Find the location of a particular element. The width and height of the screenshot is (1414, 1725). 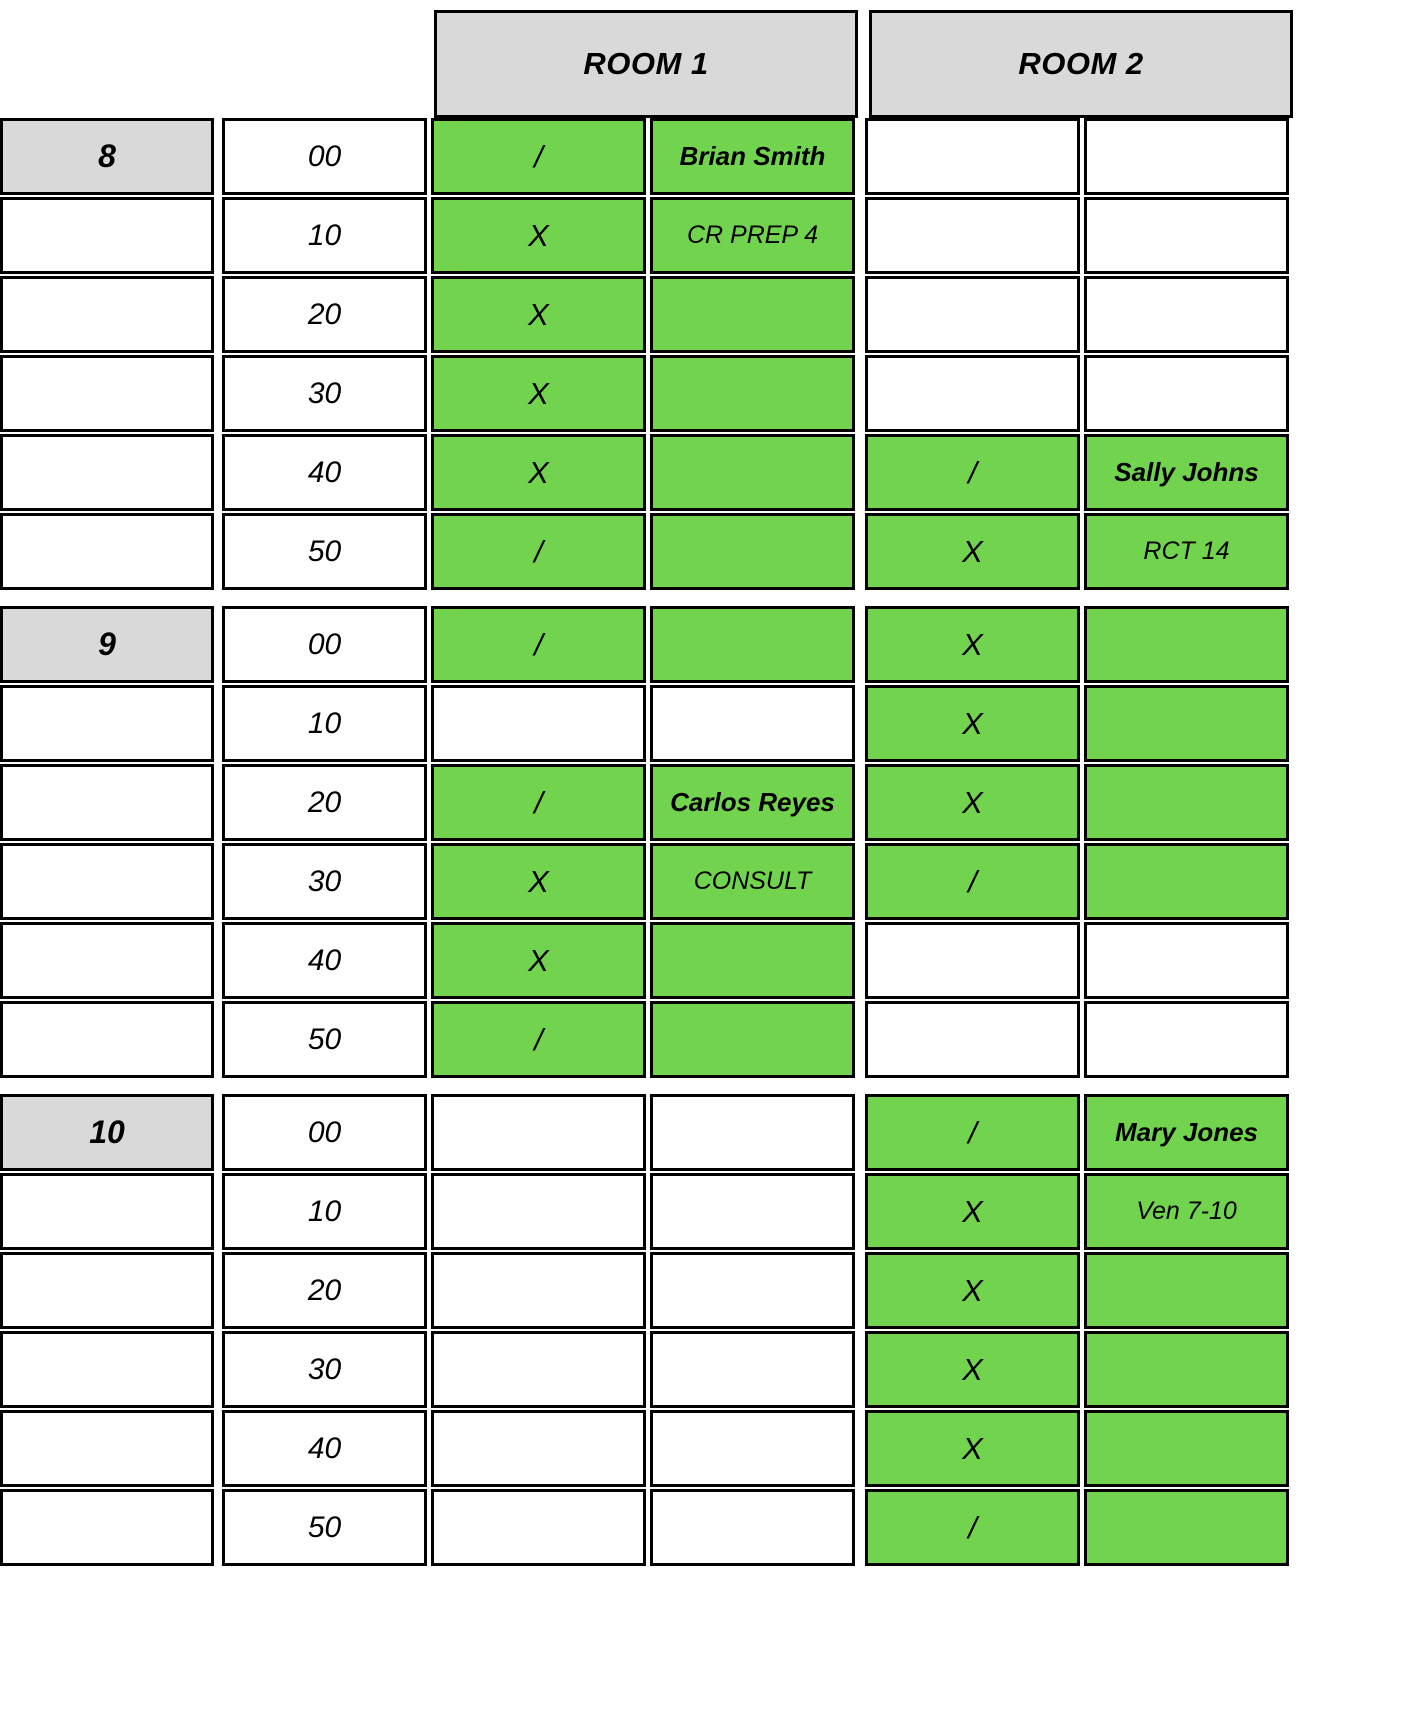

patient-name-cell-room2: Mary Jones is located at coordinates (1186, 1132).